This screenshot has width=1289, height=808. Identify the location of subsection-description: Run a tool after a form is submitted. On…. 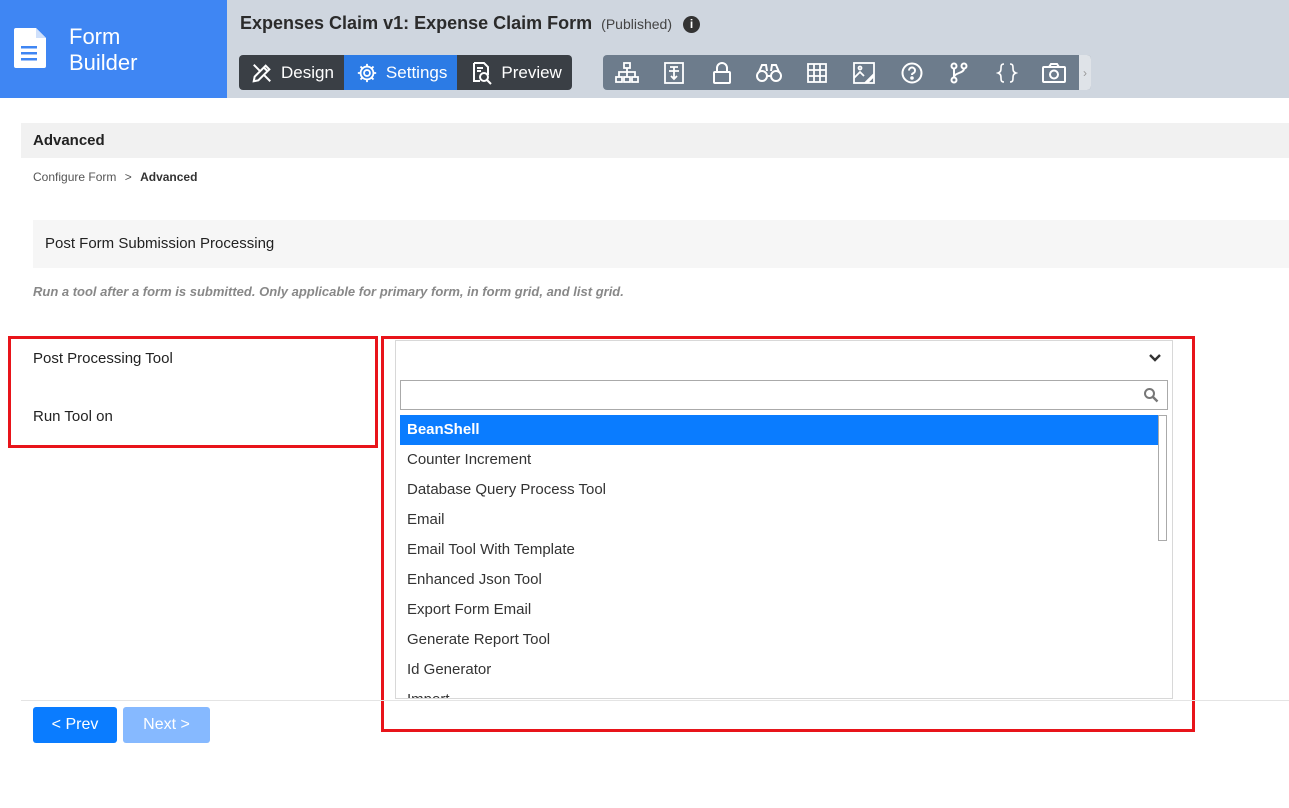
(328, 291).